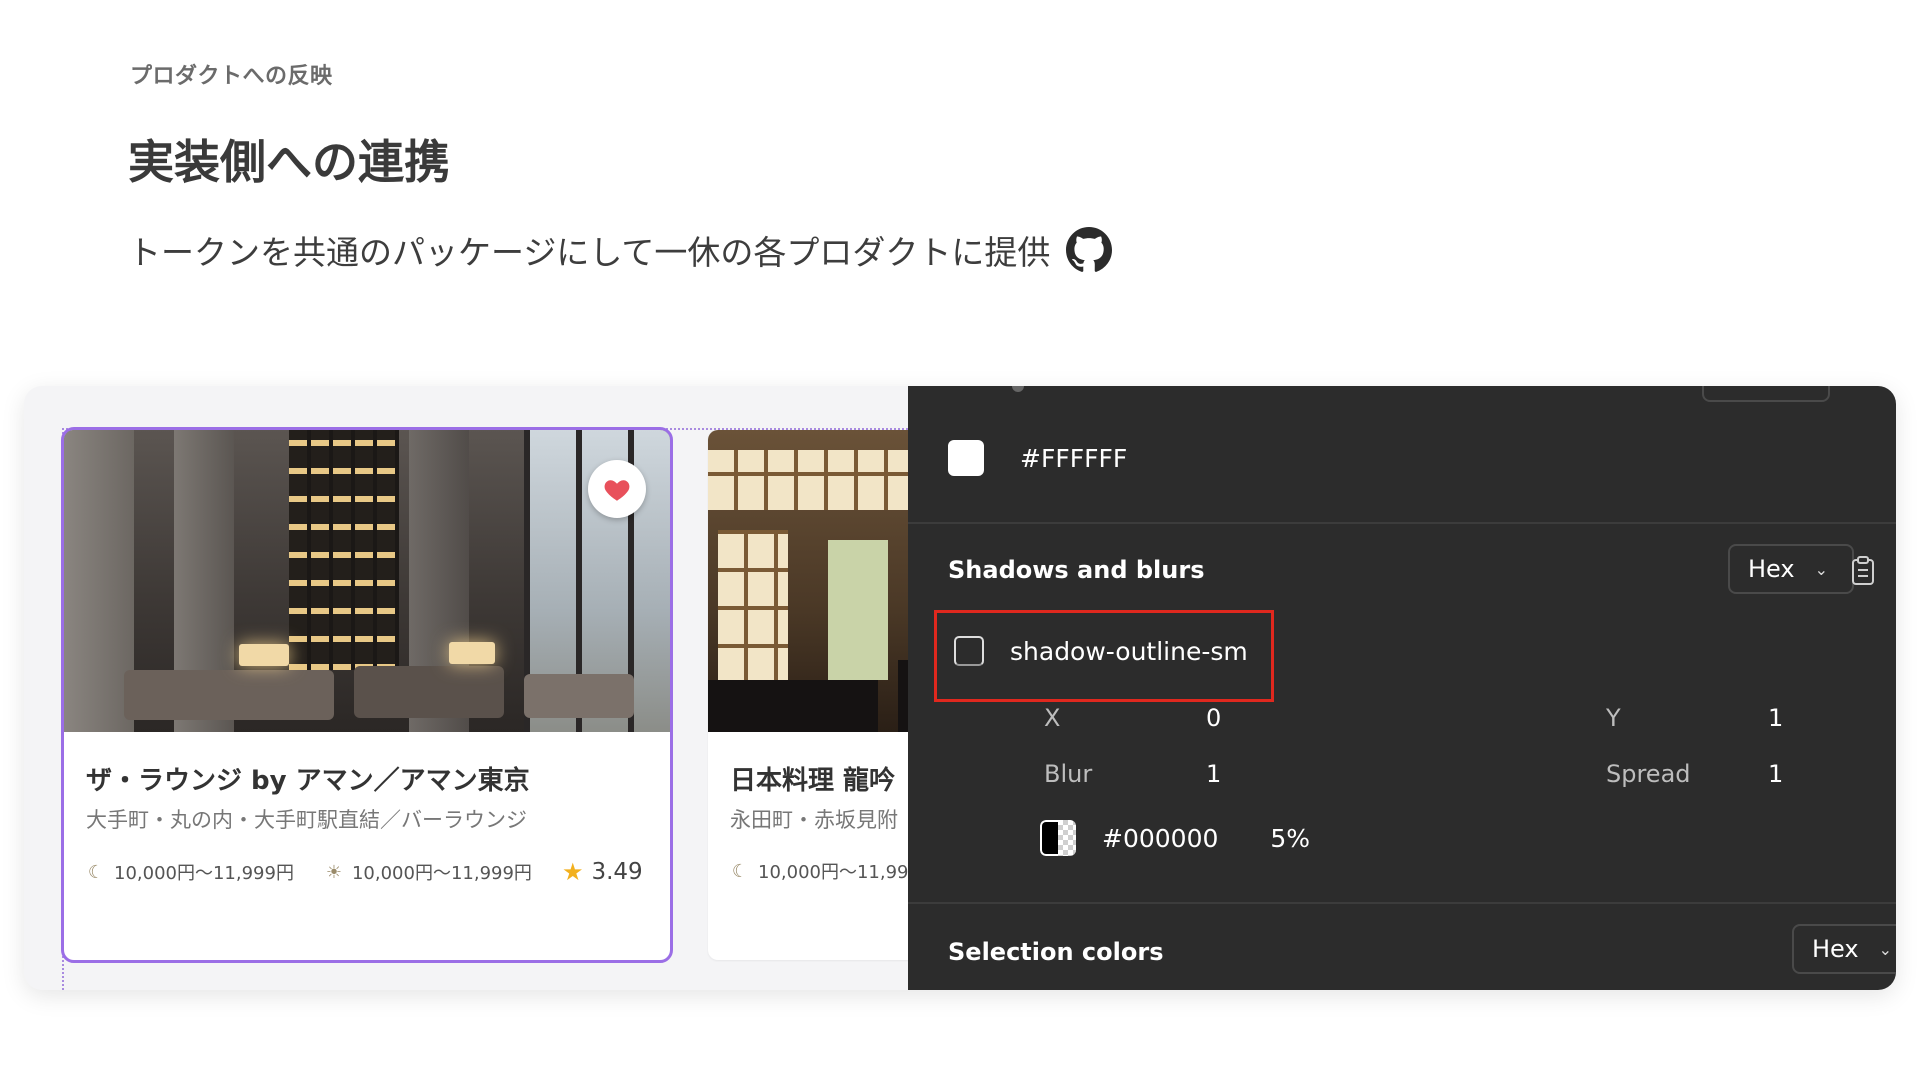 The width and height of the screenshot is (1920, 1080). Describe the element at coordinates (1073, 458) in the screenshot. I see `fill-hex: #FFFFFF` at that location.